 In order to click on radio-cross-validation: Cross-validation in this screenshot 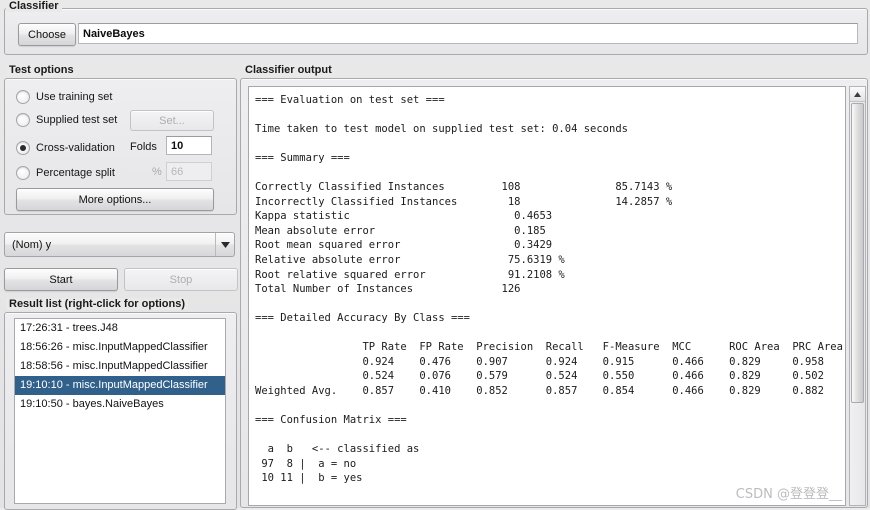, I will do `click(65, 148)`.